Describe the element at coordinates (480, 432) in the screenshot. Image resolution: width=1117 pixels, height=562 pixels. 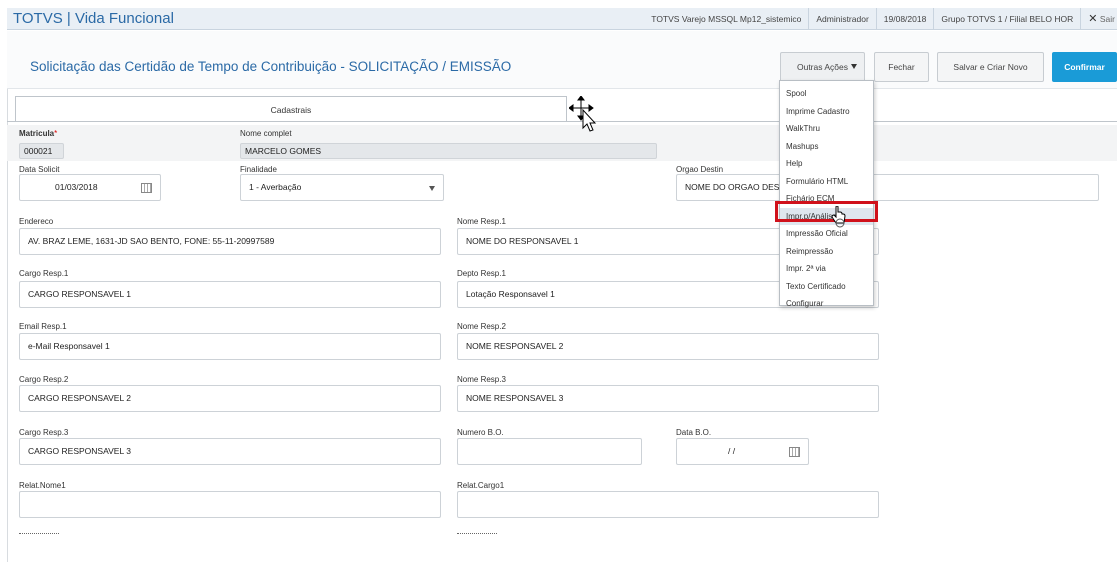
I see `numero-bo-label: Numero B.O.` at that location.